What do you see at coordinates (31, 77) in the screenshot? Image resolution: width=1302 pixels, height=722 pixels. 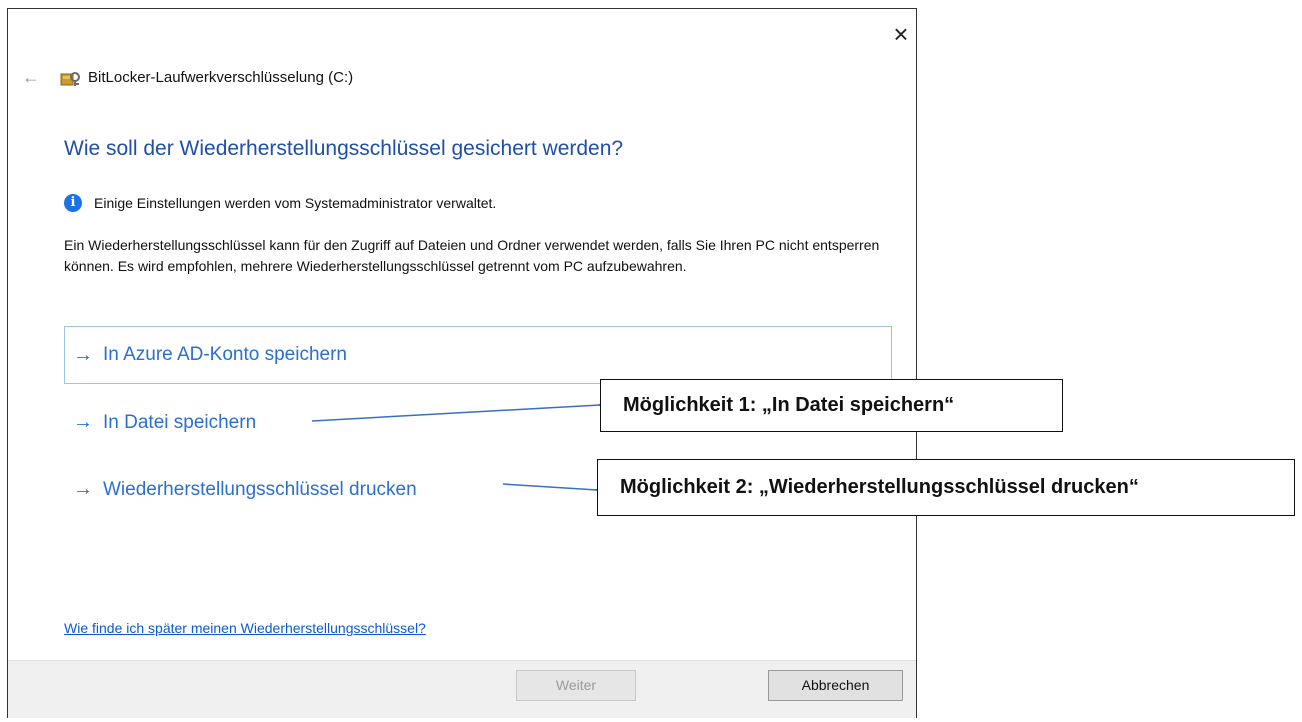 I see `back-arrow-icon: ←` at bounding box center [31, 77].